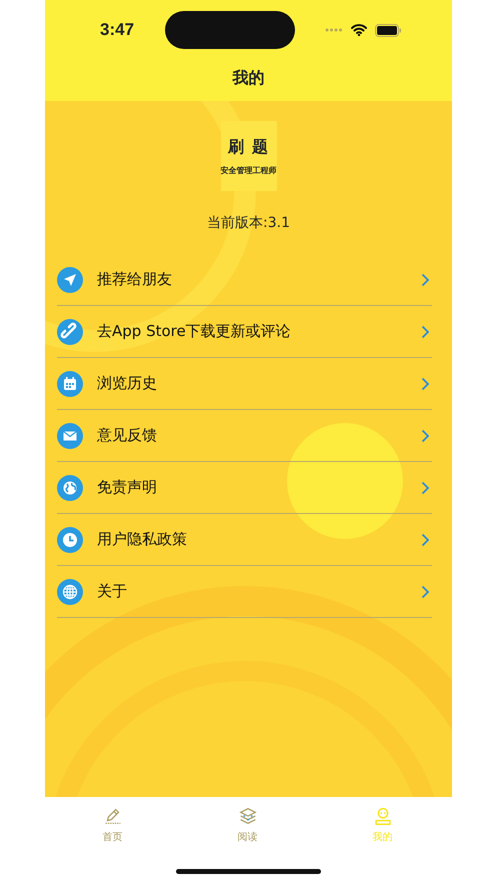 This screenshot has height=883, width=497. I want to click on calendar-icon, so click(70, 383).